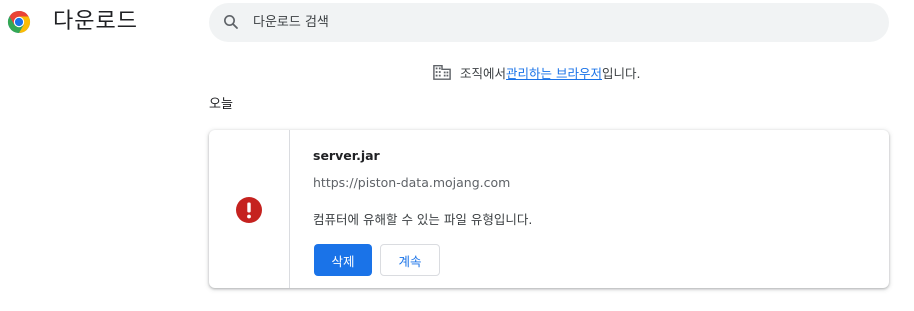 The width and height of the screenshot is (914, 311). Describe the element at coordinates (423, 219) in the screenshot. I see `download-danger-text: 컴퓨터에 유해할 수 있는 파일 유형입니다.` at that location.